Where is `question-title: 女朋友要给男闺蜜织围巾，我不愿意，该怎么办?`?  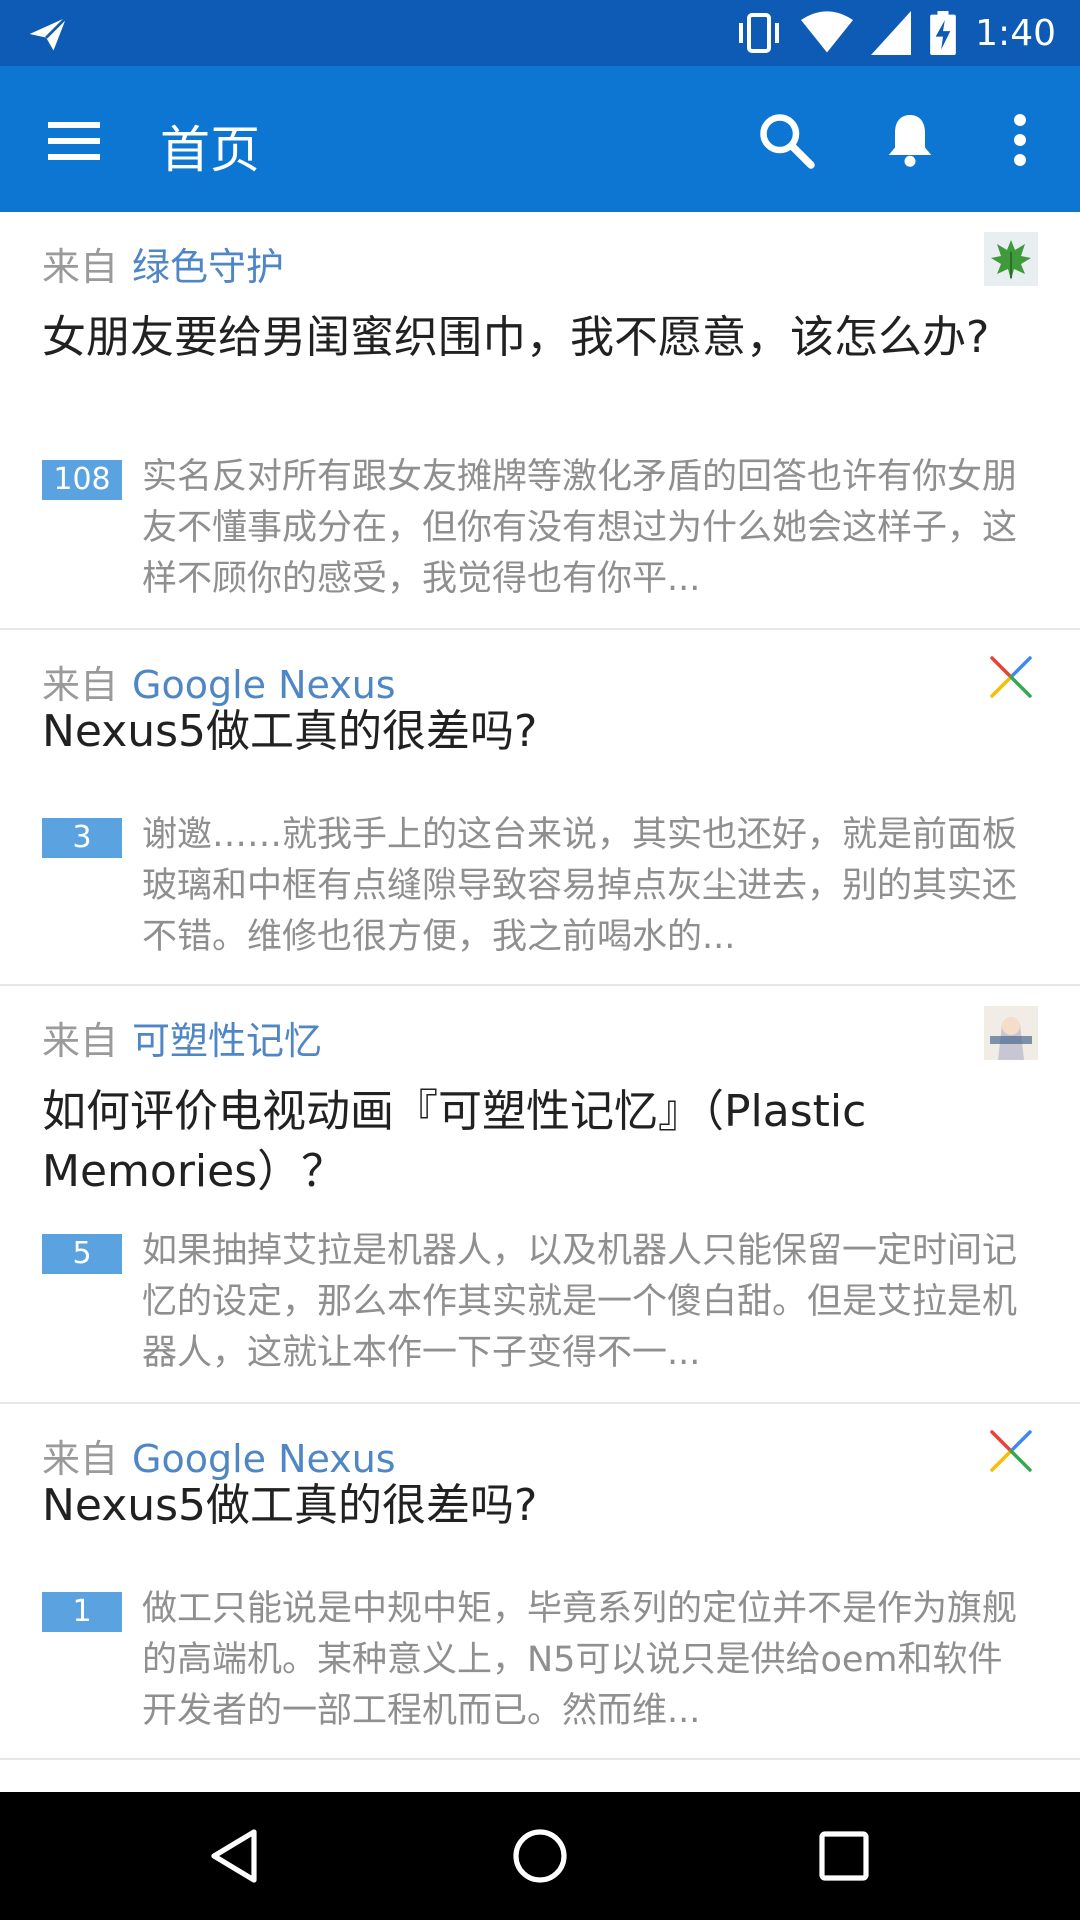
question-title: 女朋友要给男闺蜜织围巾，我不愿意，该怎么办? is located at coordinates (521, 338).